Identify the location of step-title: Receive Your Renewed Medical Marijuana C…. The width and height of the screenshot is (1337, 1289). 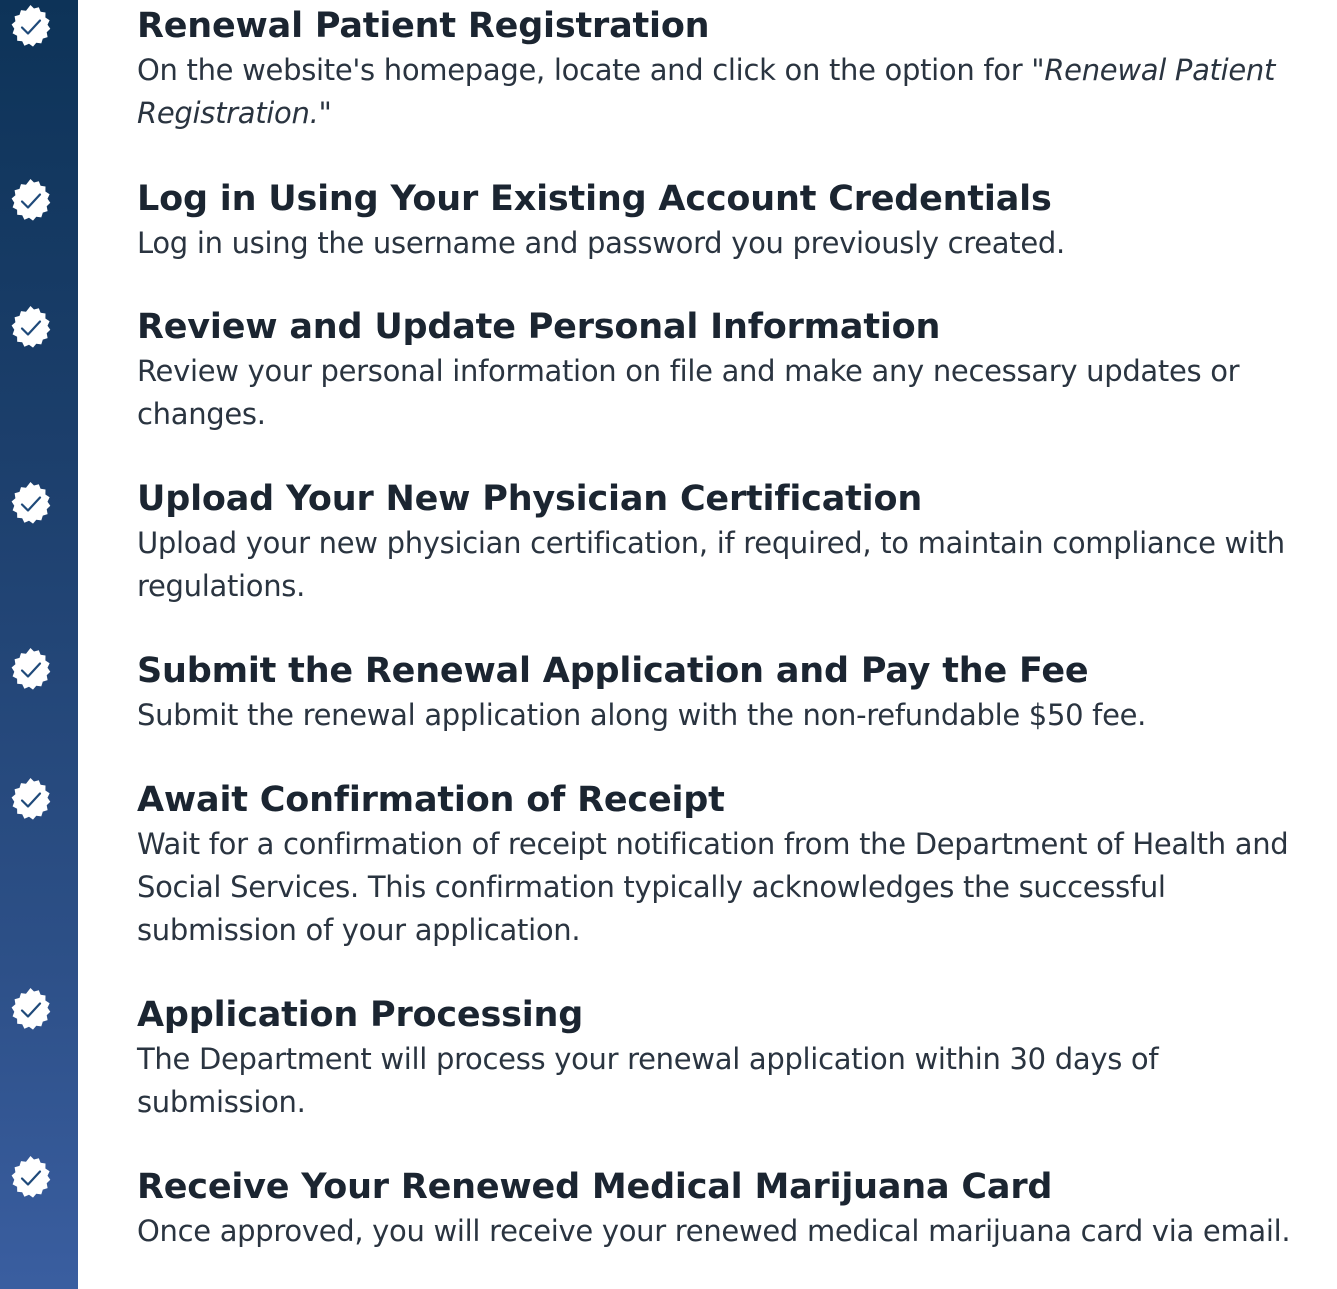
(595, 1187).